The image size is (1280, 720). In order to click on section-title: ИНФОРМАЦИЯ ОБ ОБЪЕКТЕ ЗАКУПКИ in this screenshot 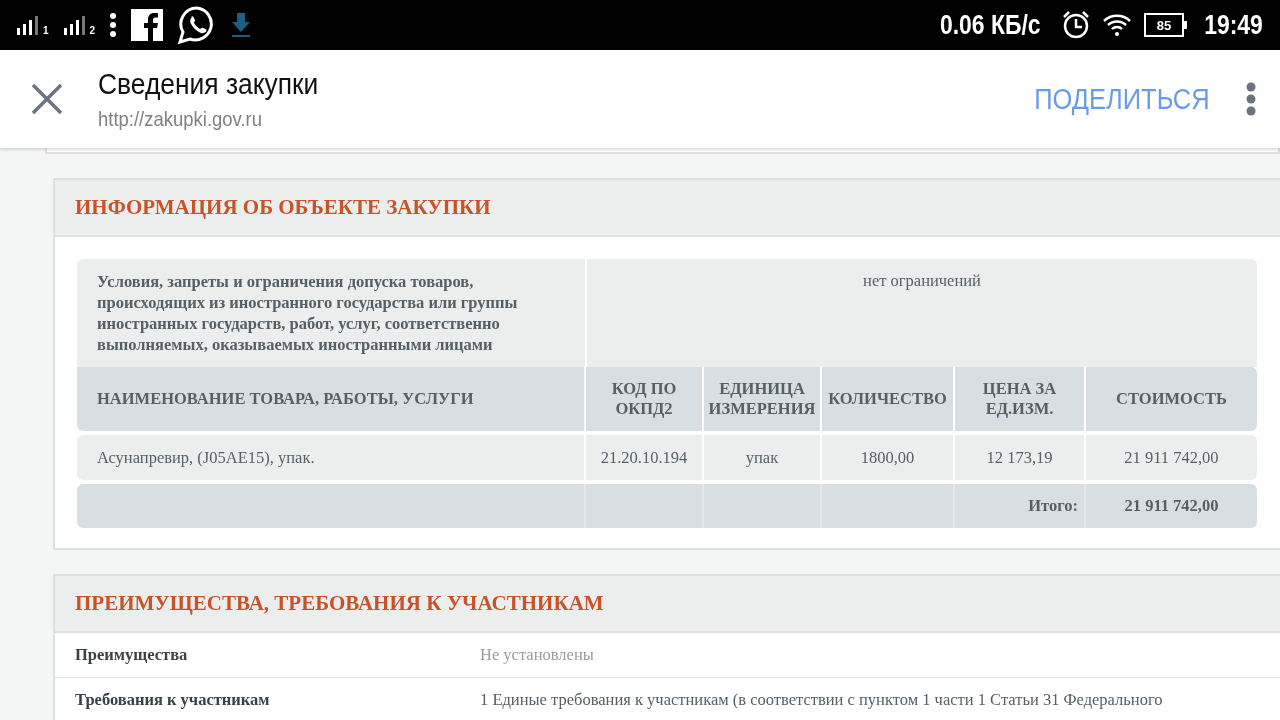, I will do `click(283, 207)`.